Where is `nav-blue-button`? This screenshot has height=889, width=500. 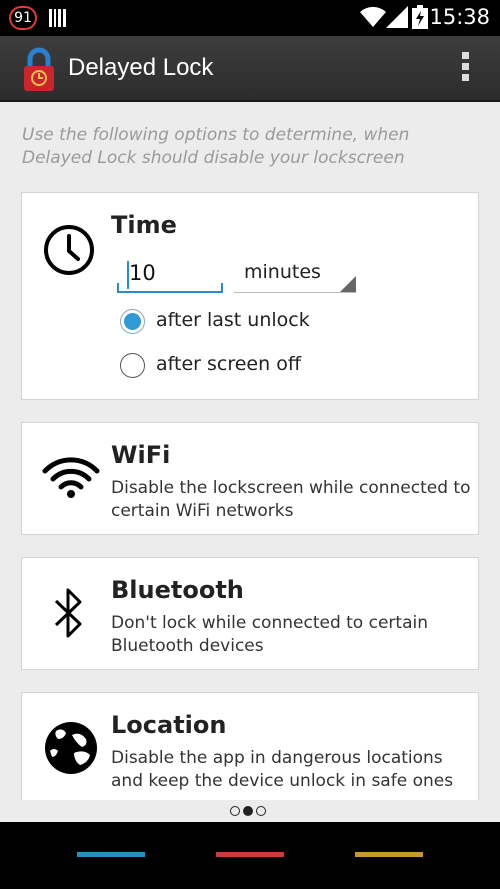
nav-blue-button is located at coordinates (111, 854).